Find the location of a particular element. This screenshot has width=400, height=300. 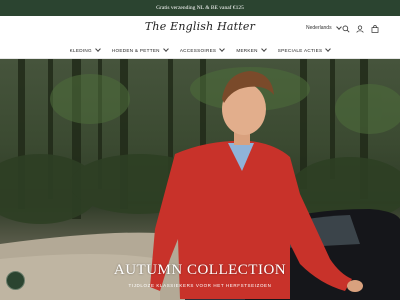

announcement-bar: Gratis verzending NL & BE vanaf €125 is located at coordinates (200, 8).